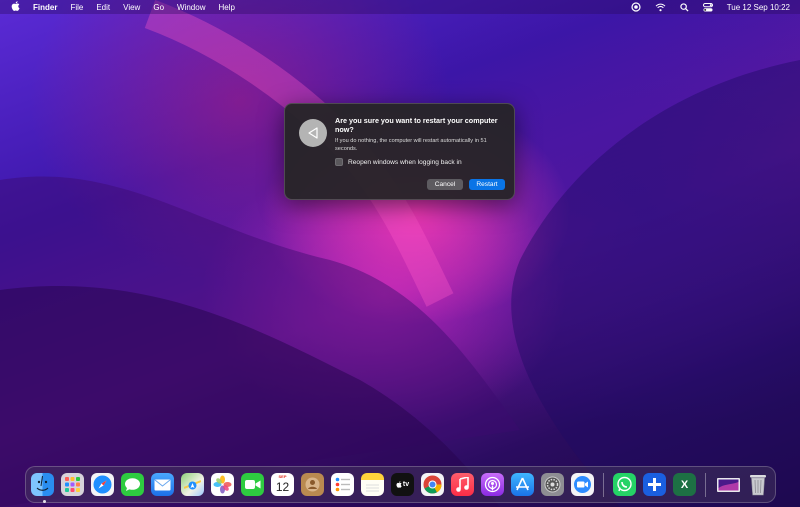 The height and width of the screenshot is (507, 800). I want to click on finder-running-indicator, so click(44, 501).